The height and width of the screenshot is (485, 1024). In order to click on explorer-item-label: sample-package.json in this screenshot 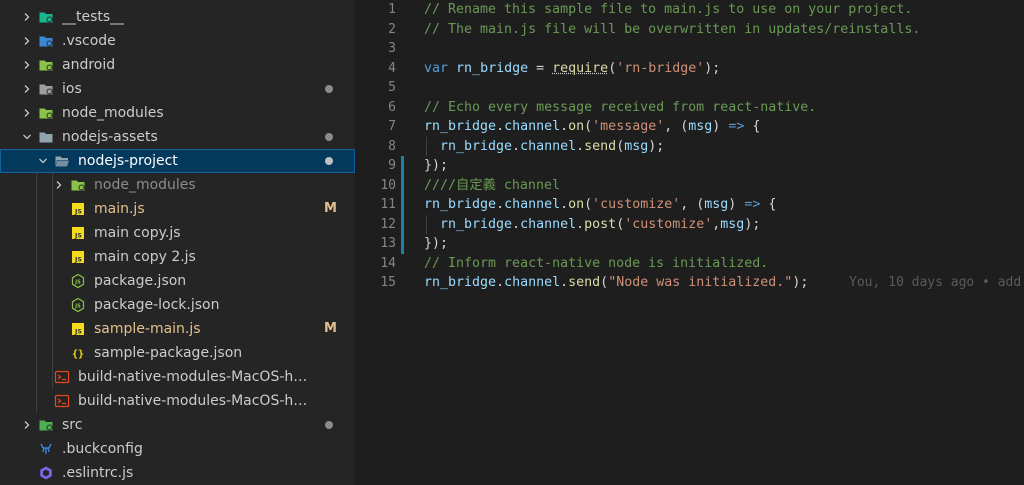, I will do `click(168, 353)`.